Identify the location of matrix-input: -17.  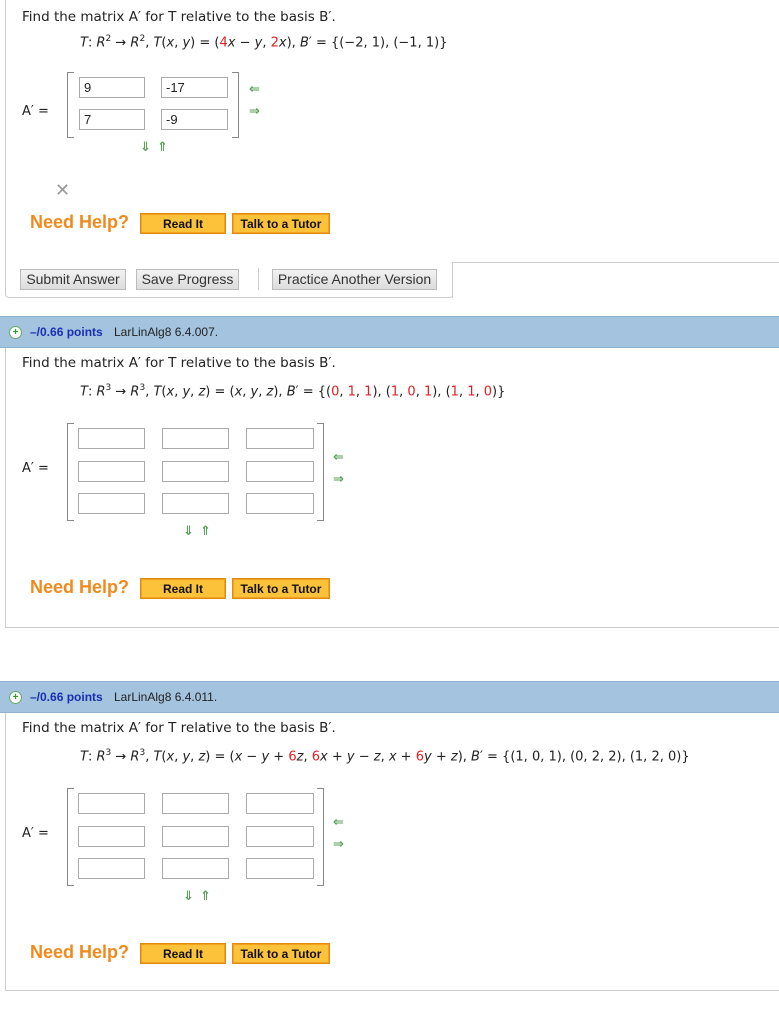
(194, 87).